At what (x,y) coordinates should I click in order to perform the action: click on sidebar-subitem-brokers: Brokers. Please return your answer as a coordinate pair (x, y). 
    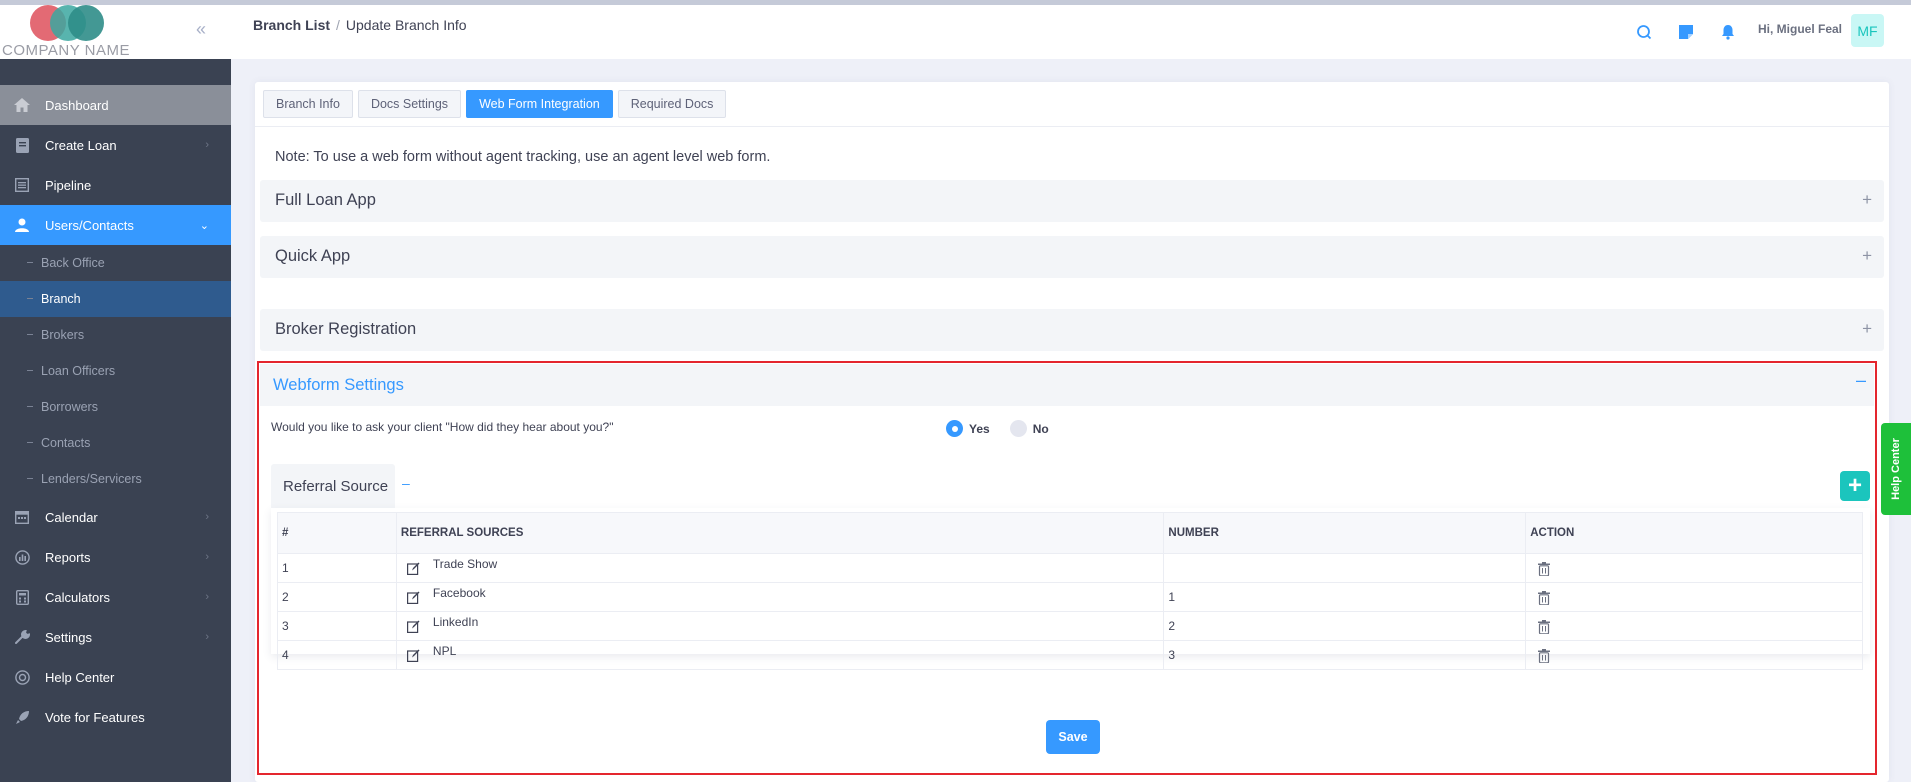
    Looking at the image, I should click on (115, 335).